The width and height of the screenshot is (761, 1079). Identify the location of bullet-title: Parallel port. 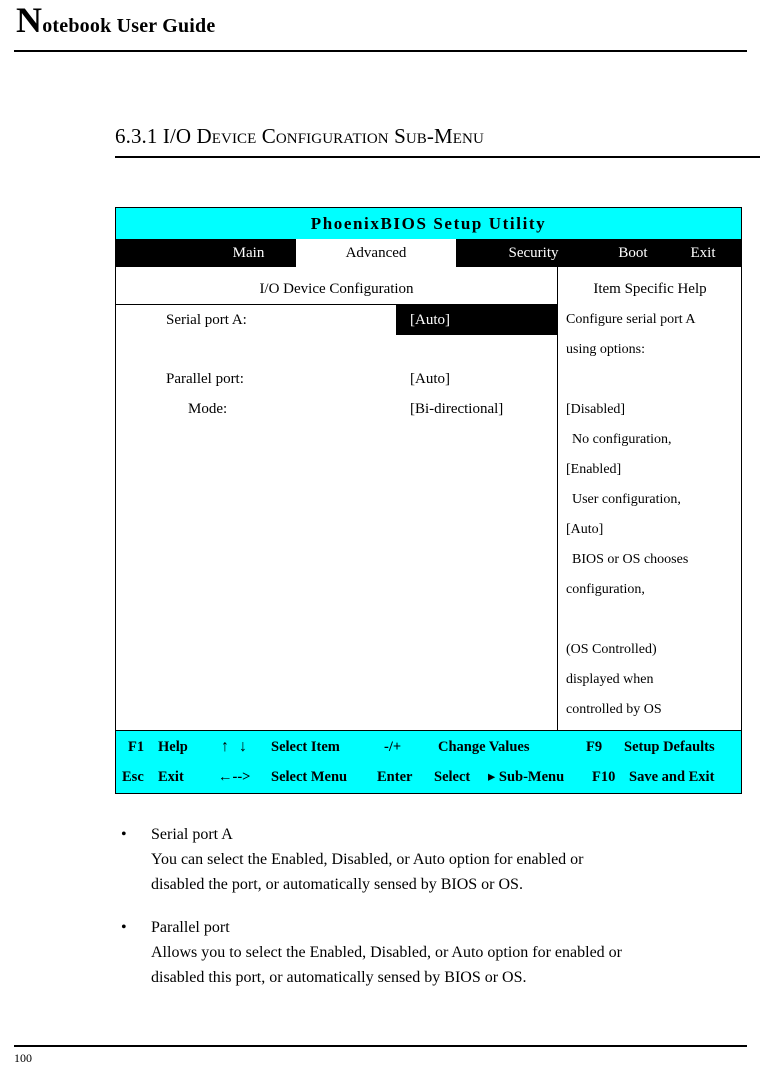
(190, 927).